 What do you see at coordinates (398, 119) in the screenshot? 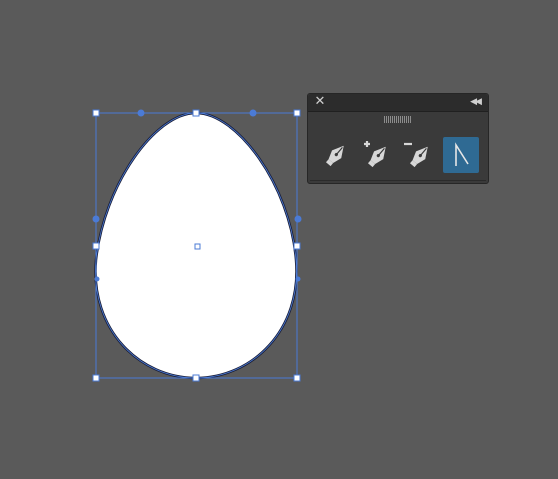
I see `panel-grip` at bounding box center [398, 119].